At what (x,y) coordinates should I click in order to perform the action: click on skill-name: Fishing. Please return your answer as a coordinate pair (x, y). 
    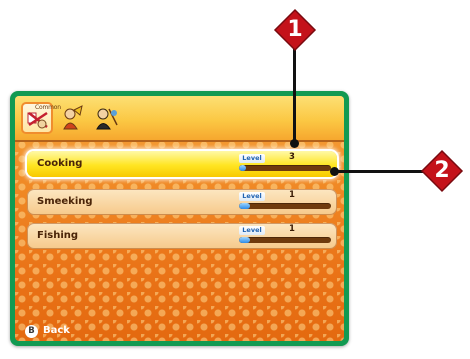
    Looking at the image, I should click on (58, 235).